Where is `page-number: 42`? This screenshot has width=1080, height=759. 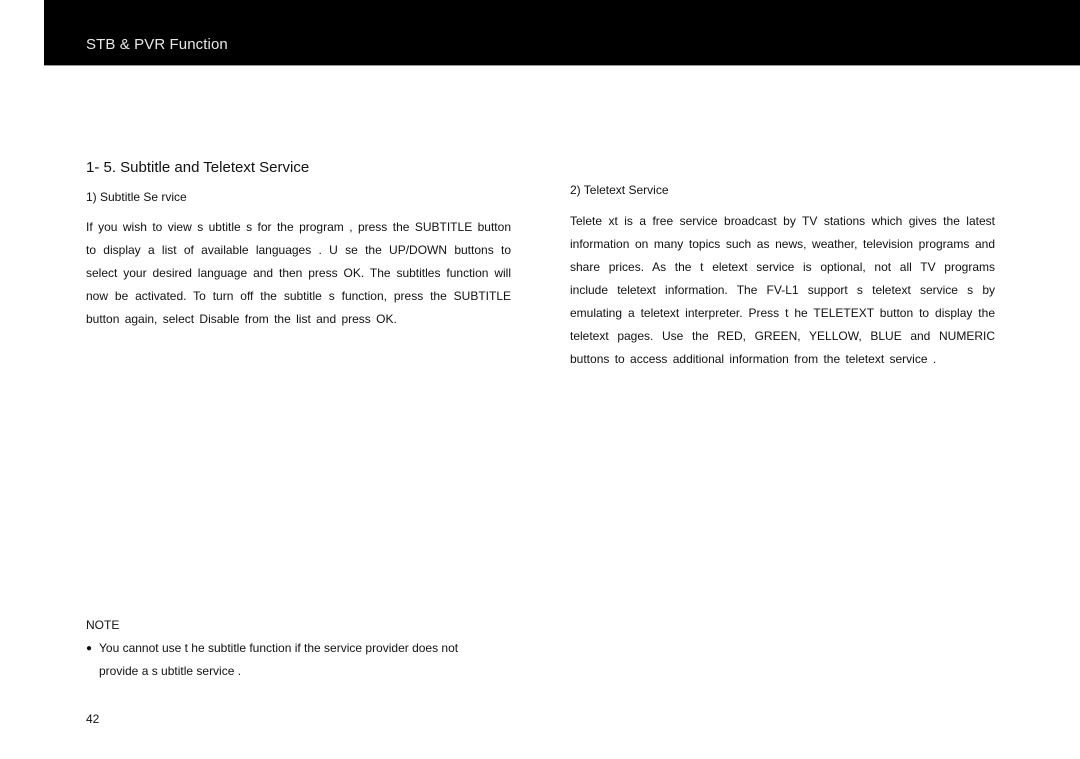
page-number: 42 is located at coordinates (93, 719).